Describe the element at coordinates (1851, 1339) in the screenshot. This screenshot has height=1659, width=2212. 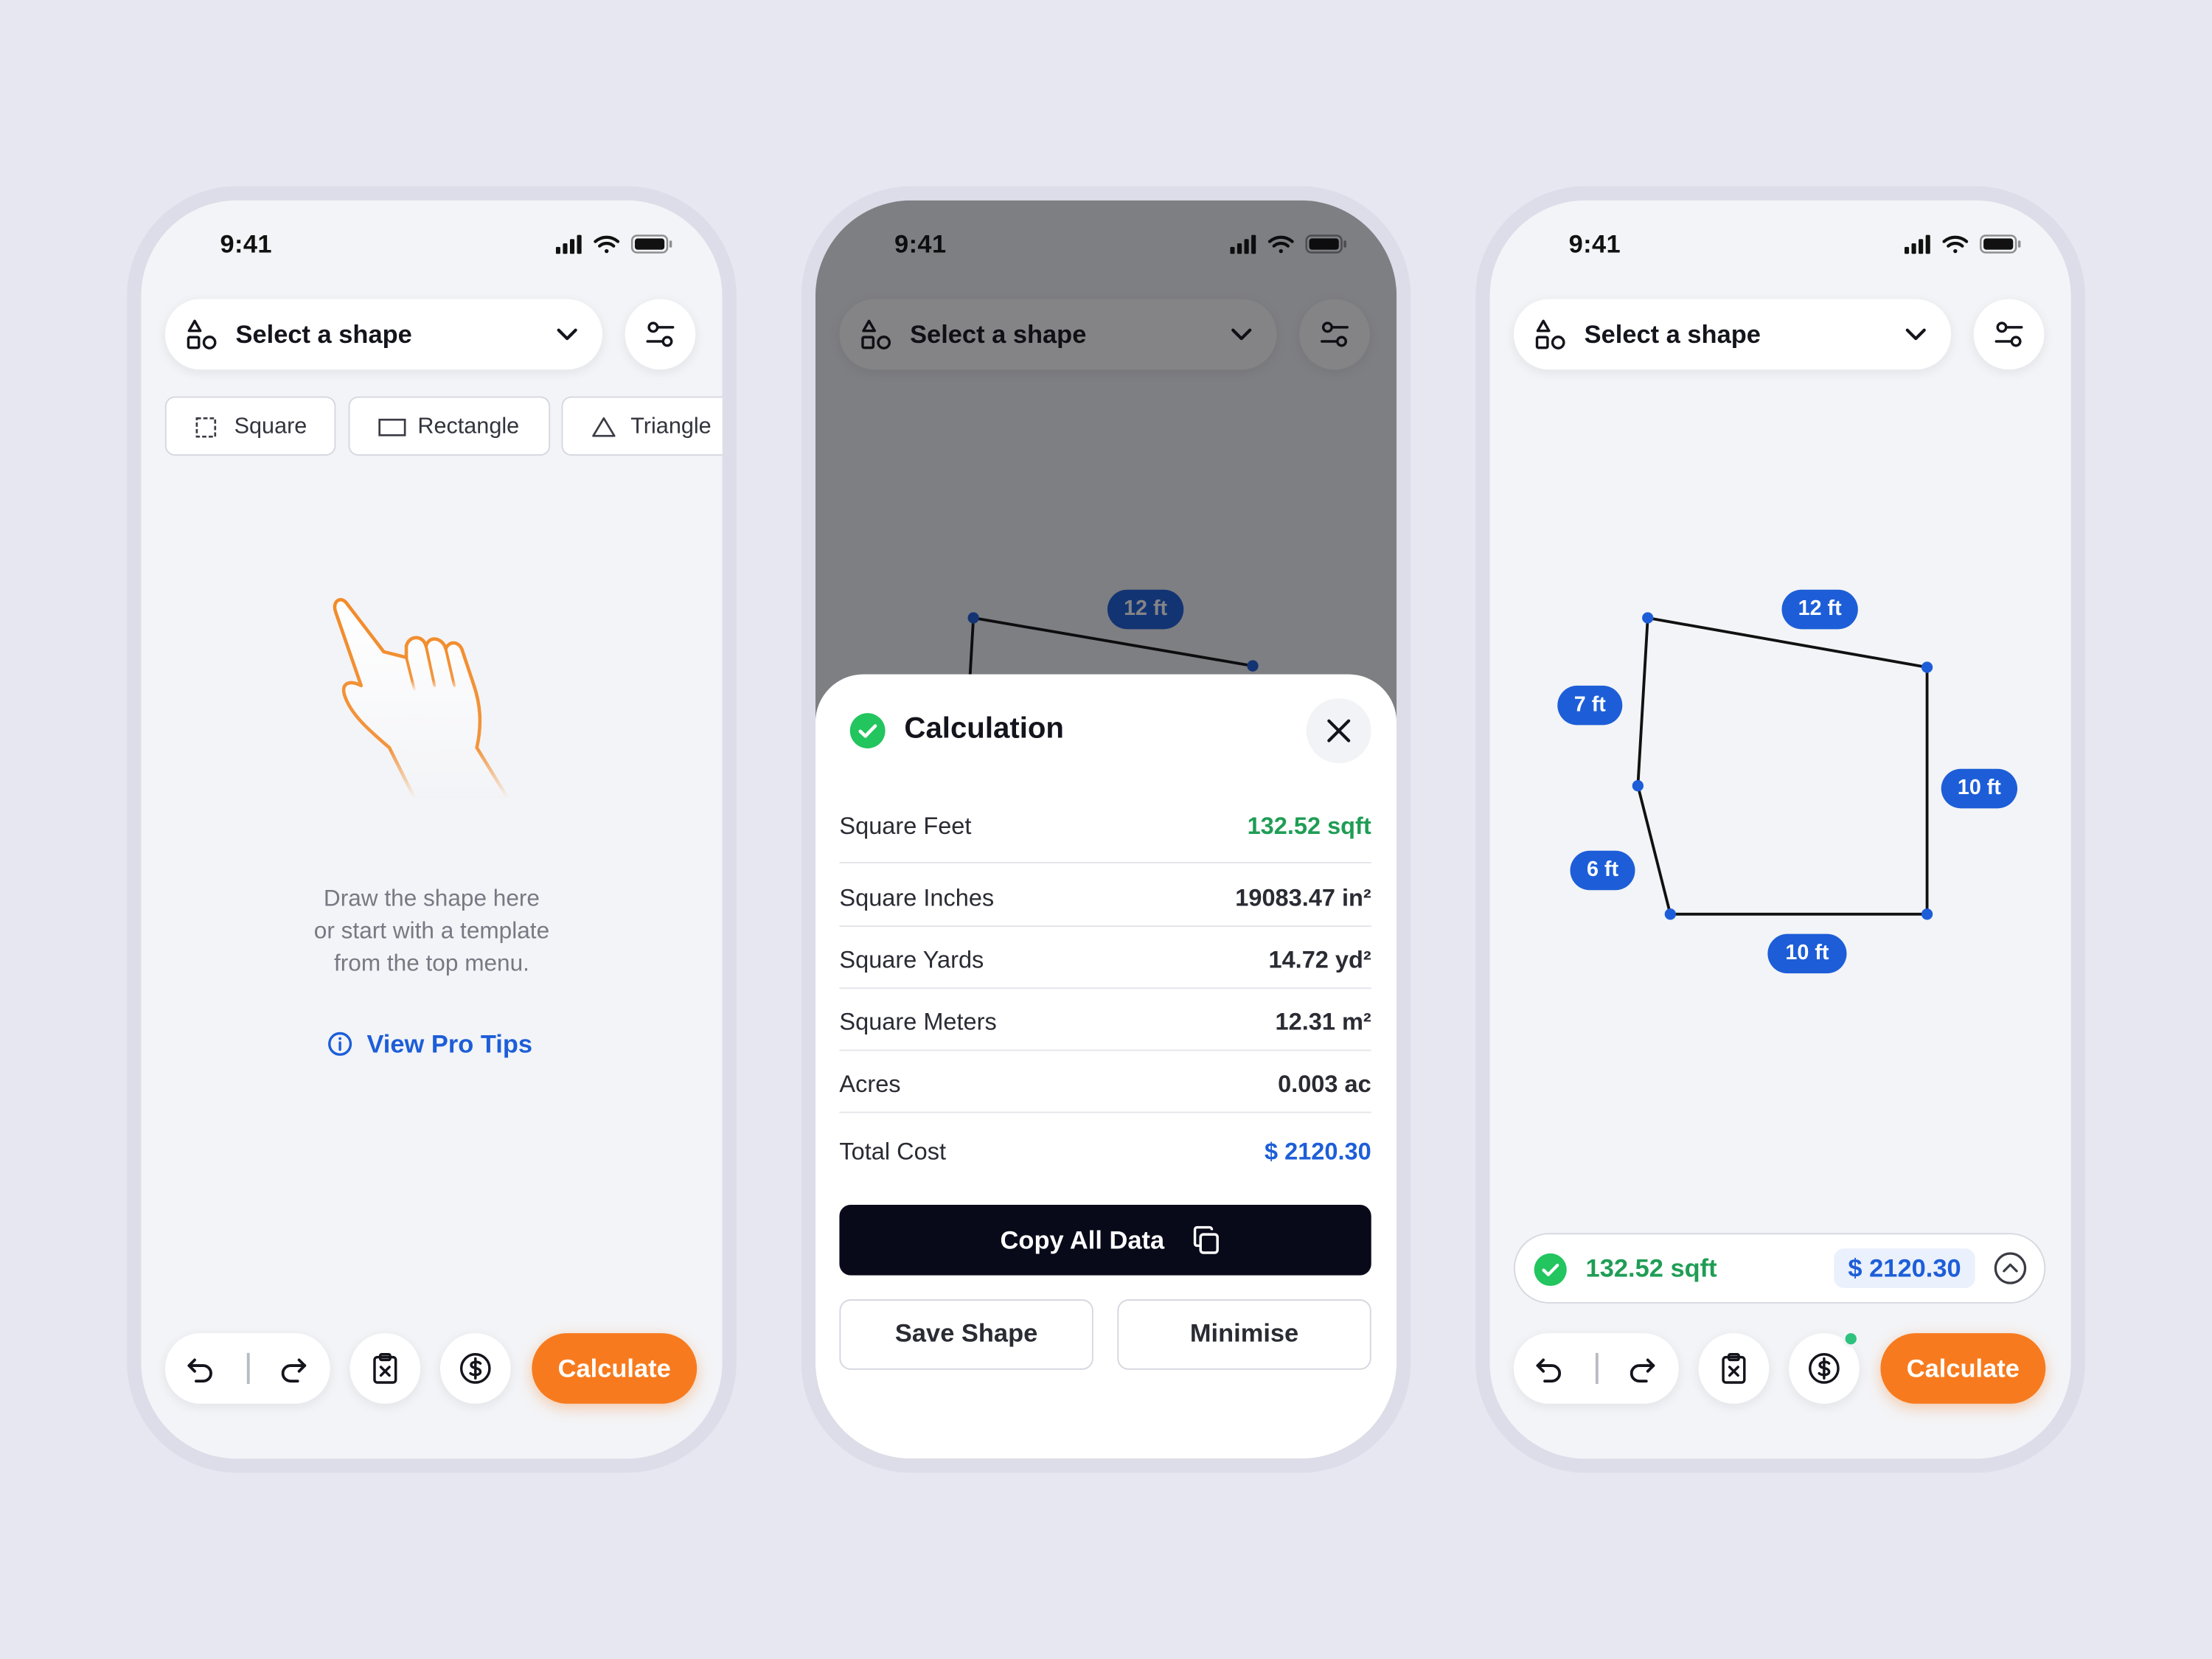
I see `notification-dot` at that location.